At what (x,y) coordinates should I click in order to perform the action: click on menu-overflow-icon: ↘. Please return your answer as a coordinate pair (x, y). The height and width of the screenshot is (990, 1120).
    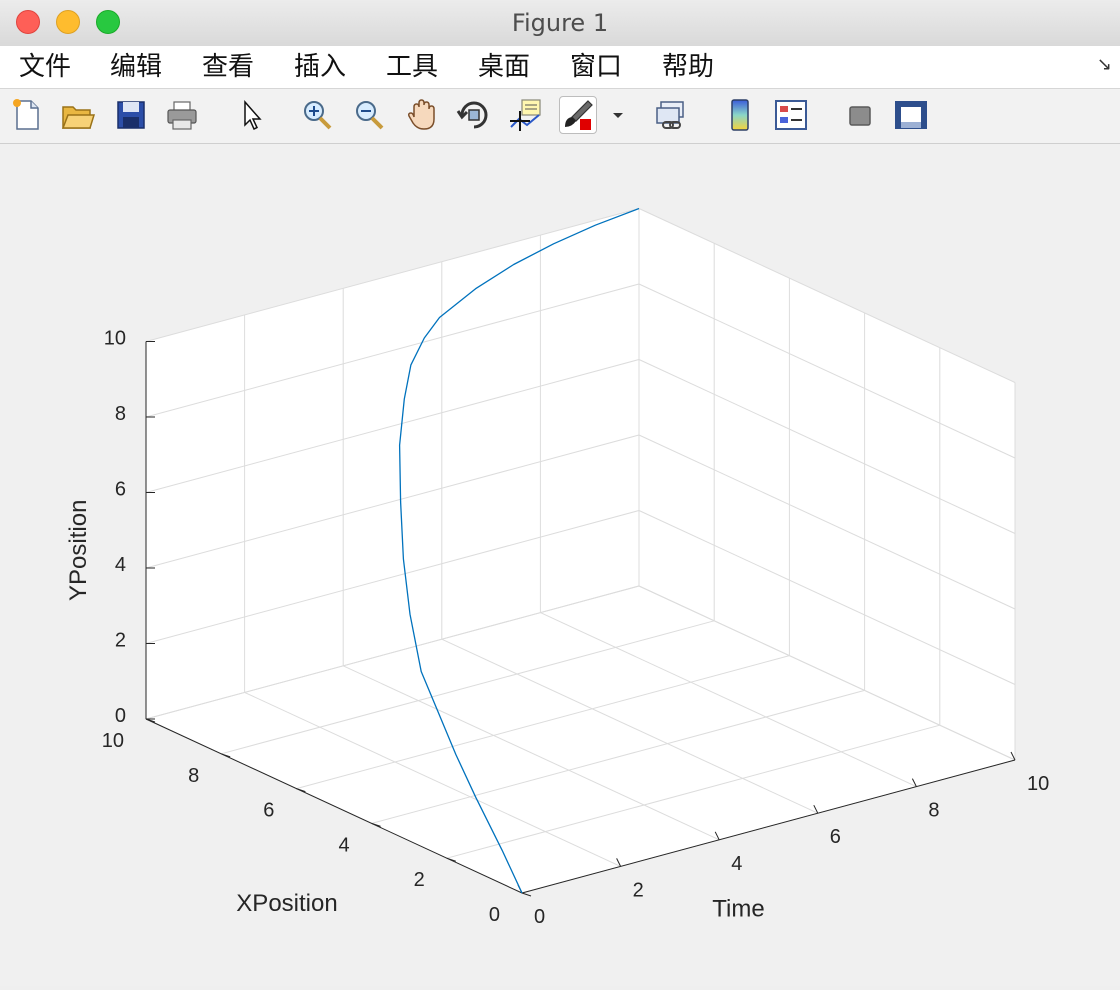
    Looking at the image, I should click on (1104, 64).